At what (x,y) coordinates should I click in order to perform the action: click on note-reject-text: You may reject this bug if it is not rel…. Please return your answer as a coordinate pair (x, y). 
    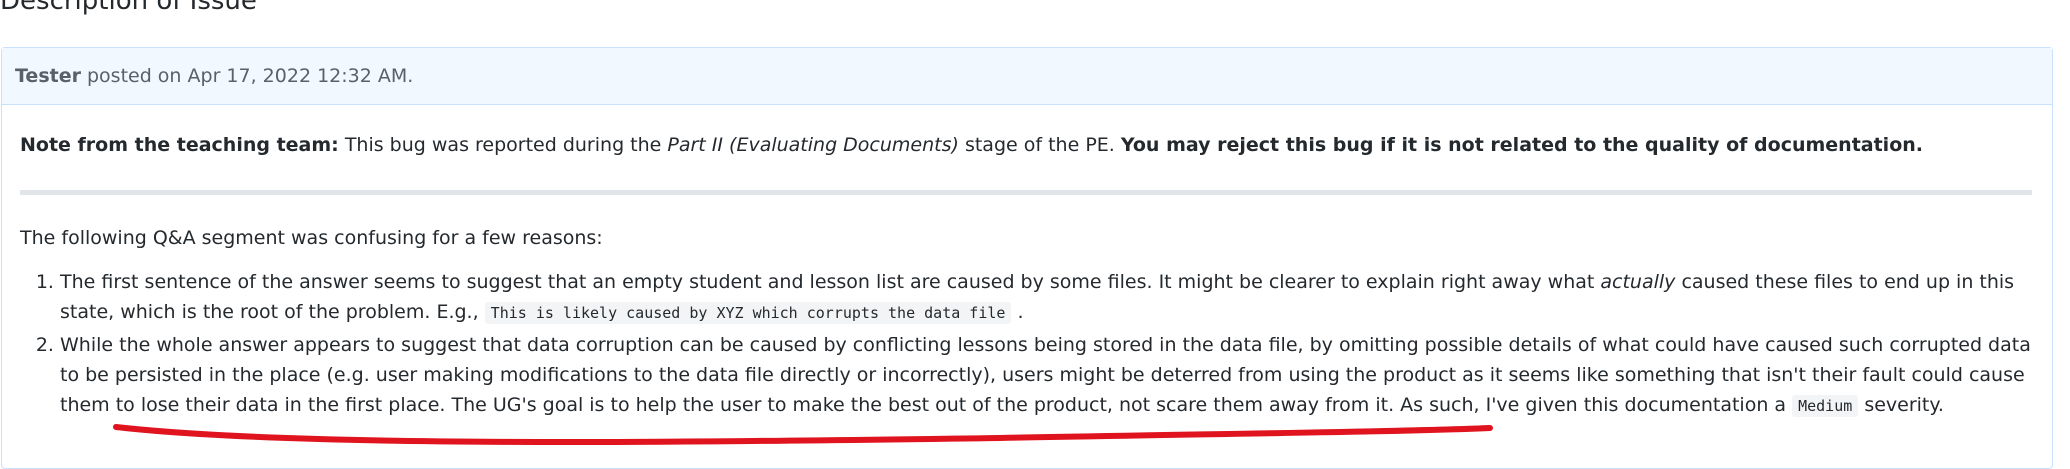
    Looking at the image, I should click on (1521, 145).